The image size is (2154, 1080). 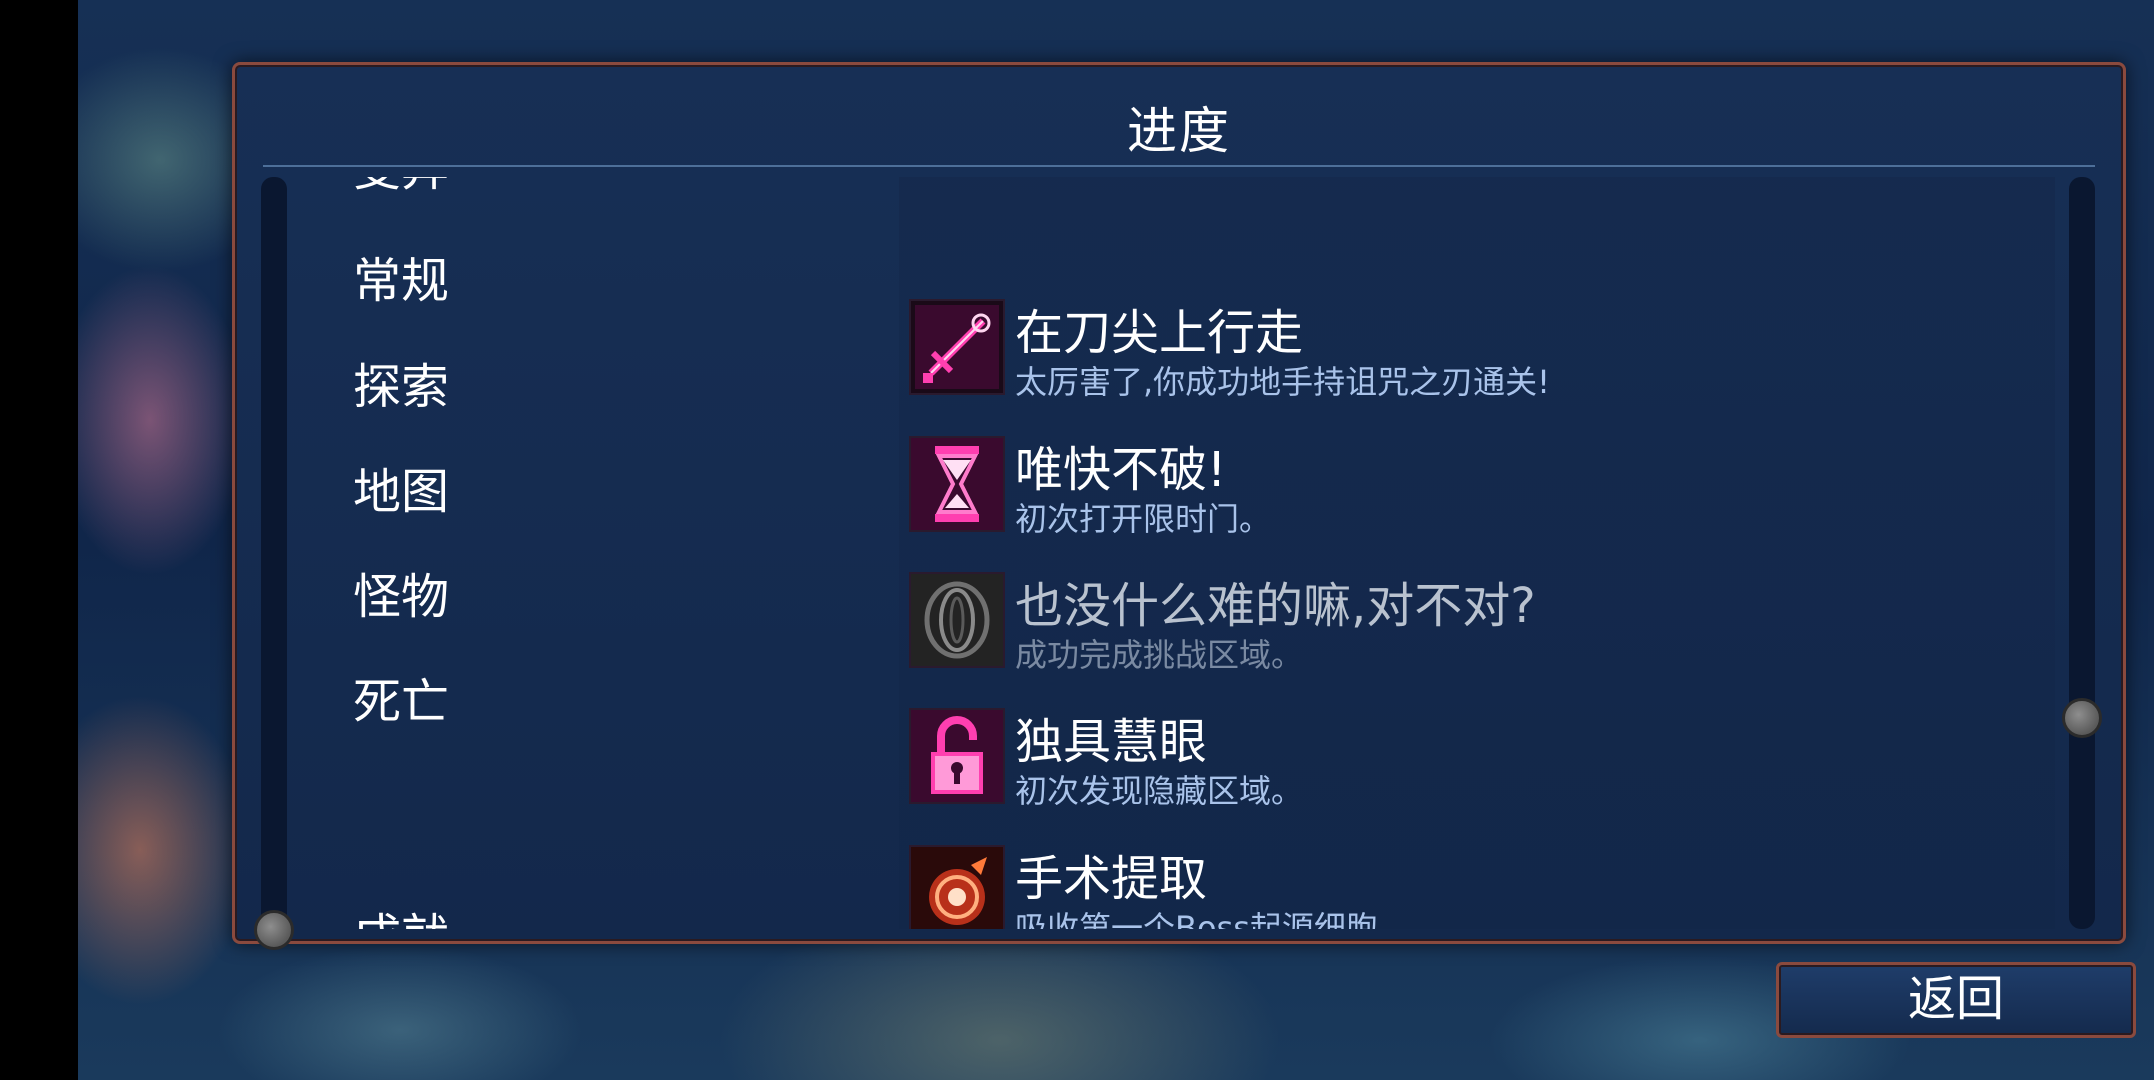 I want to click on category-map: 地图, so click(x=401, y=492).